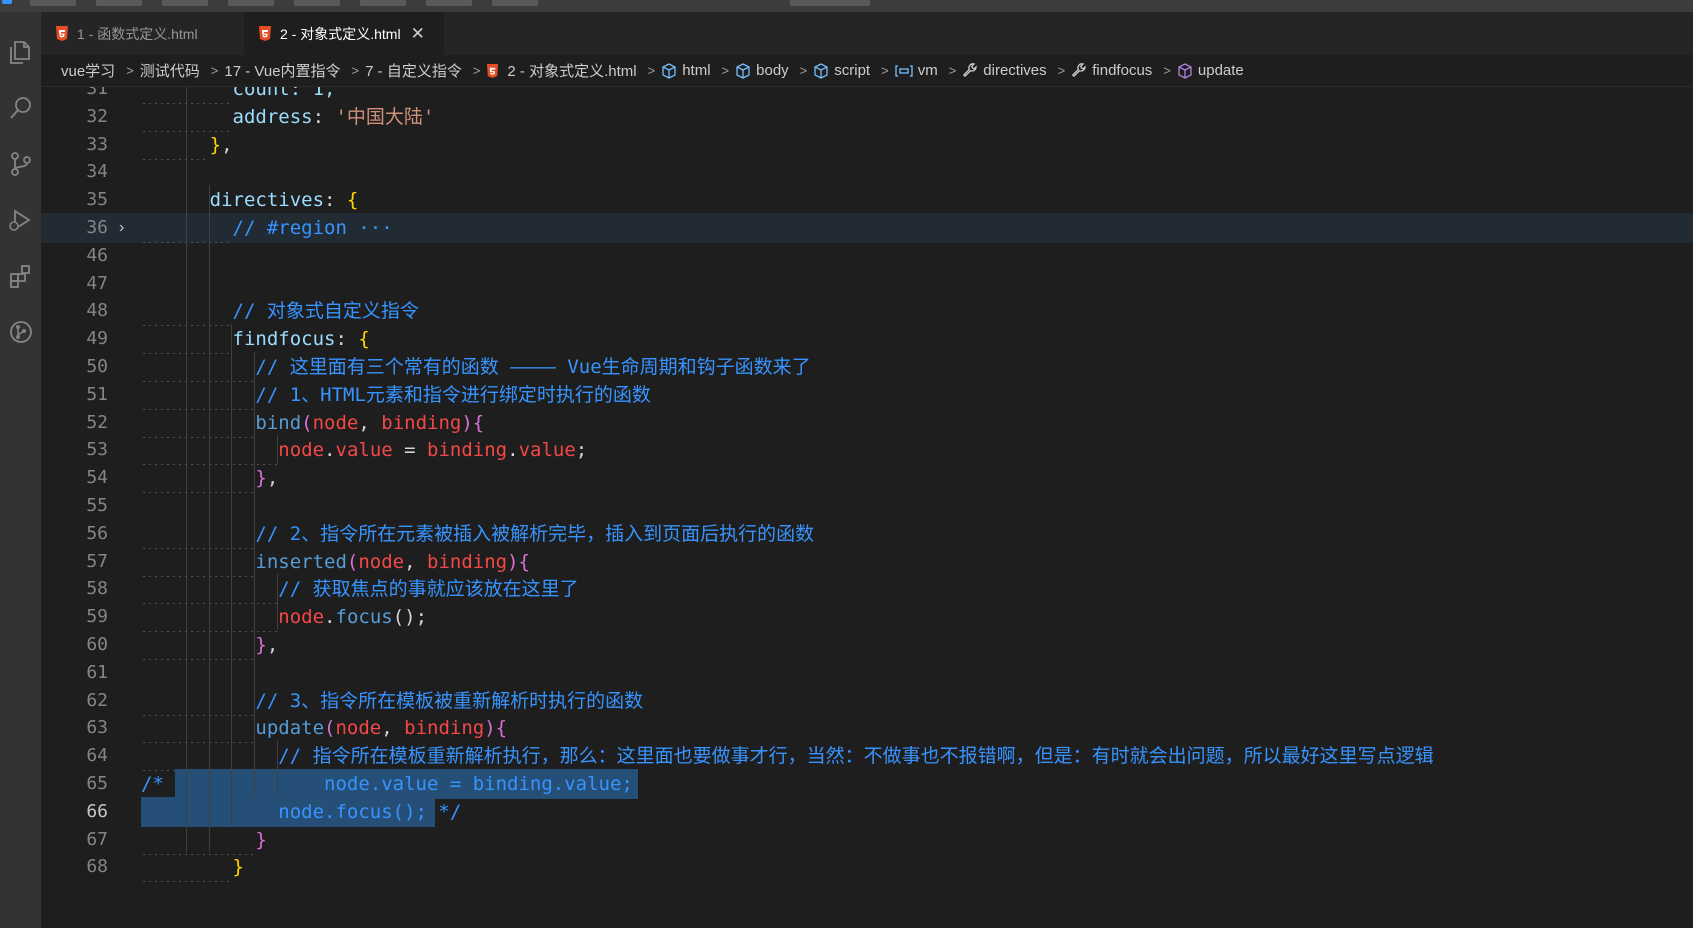  I want to click on line-number: 49, so click(97, 339).